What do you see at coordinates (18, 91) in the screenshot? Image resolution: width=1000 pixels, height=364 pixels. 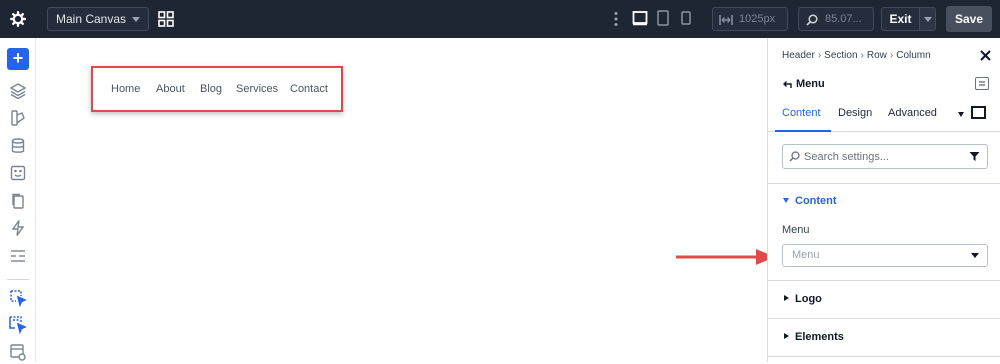 I see `layers-icon` at bounding box center [18, 91].